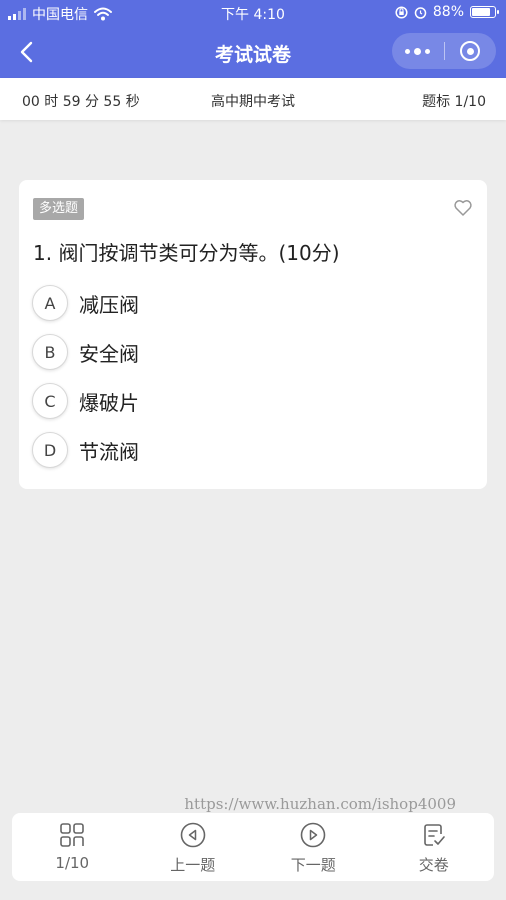 The width and height of the screenshot is (506, 900). Describe the element at coordinates (59, 209) in the screenshot. I see `question-type-badge: 多选题` at that location.